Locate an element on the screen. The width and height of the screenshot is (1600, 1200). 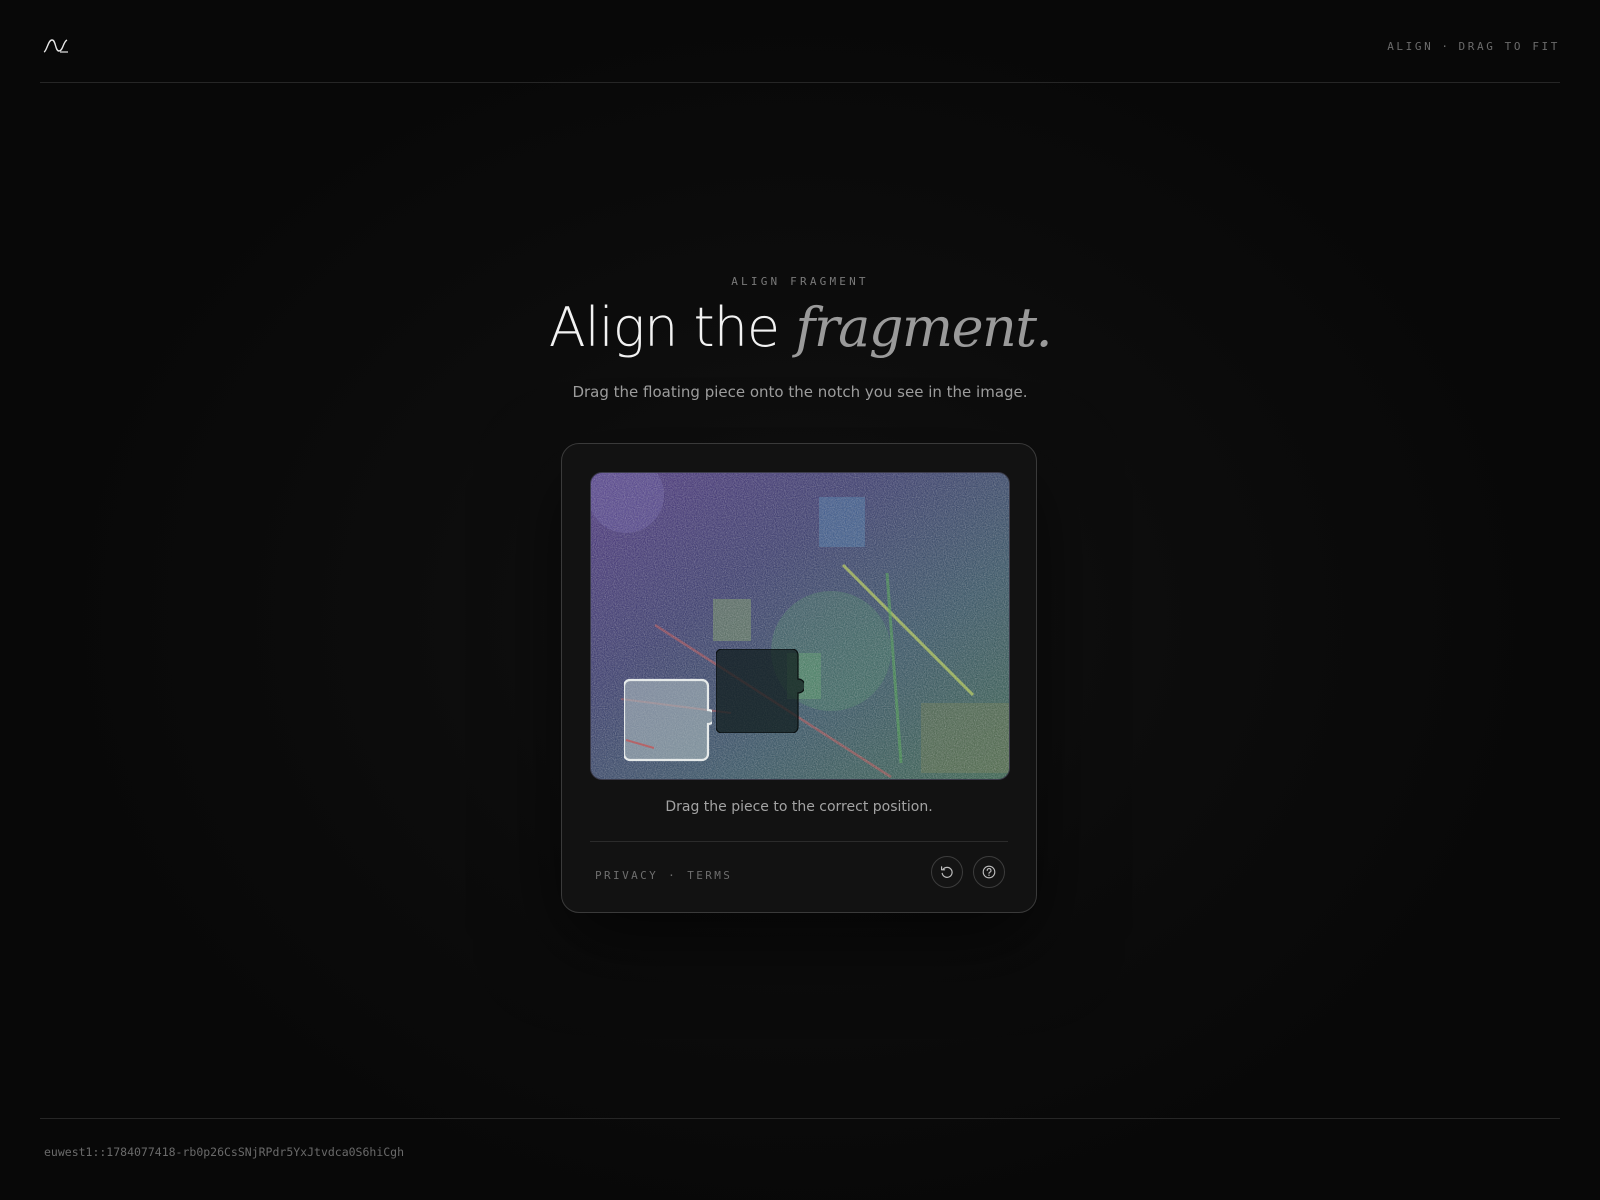
wave-logo-icon is located at coordinates (55, 46).